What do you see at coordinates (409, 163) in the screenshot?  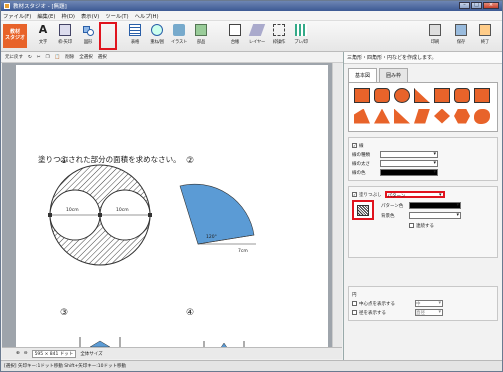 I see `line-width-select` at bounding box center [409, 163].